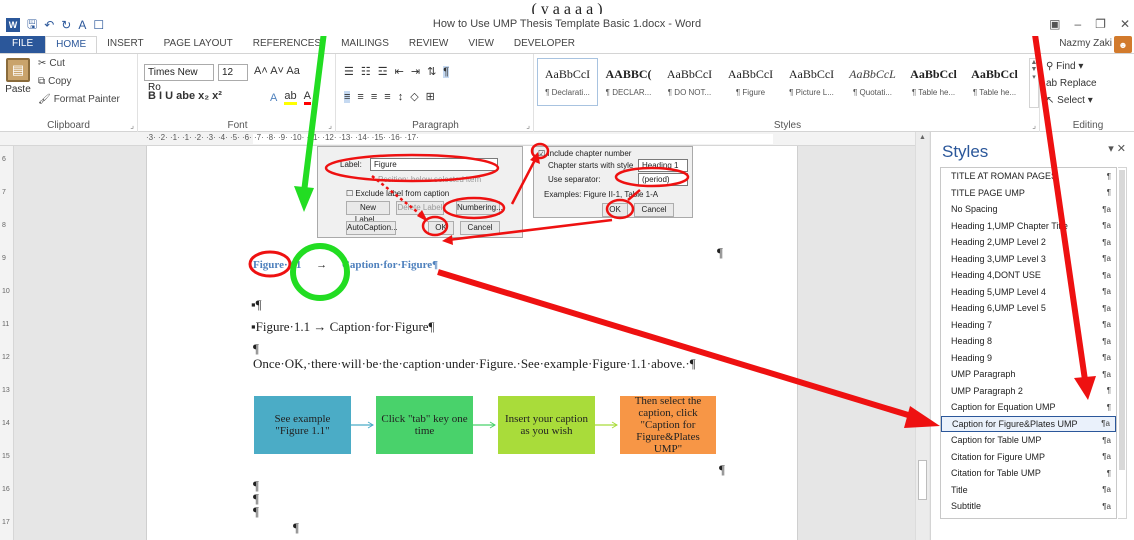  Describe the element at coordinates (524, 181) in the screenshot. I see `red-arrow-to-numbering` at that location.